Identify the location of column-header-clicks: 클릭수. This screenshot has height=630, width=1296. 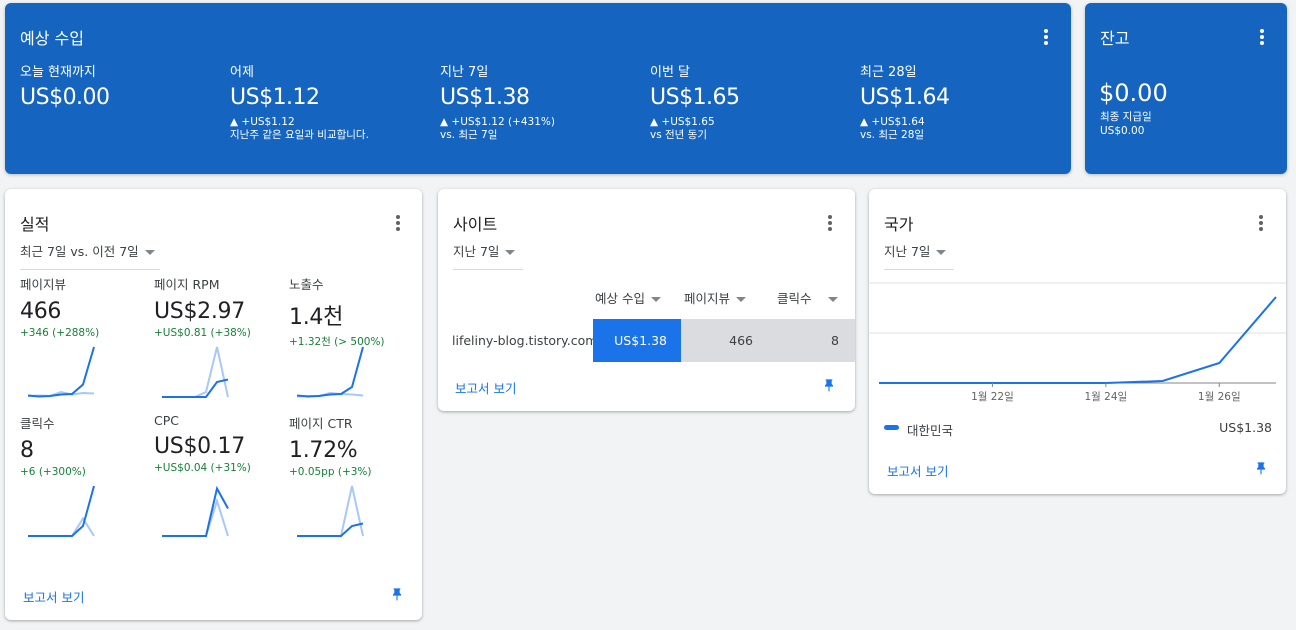
(807, 297).